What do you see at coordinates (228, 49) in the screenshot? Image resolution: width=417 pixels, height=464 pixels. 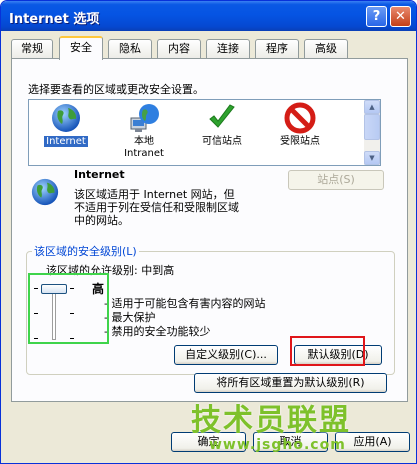 I see `tab-connections: 连接` at bounding box center [228, 49].